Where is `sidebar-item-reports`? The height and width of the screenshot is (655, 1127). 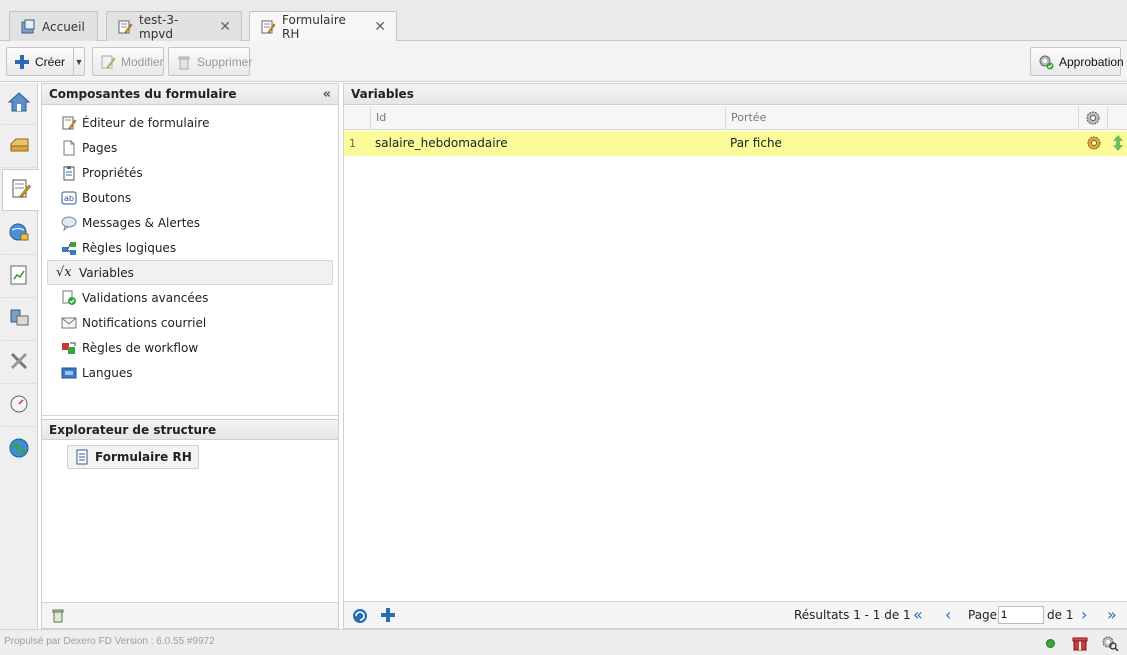
sidebar-item-reports is located at coordinates (19, 277).